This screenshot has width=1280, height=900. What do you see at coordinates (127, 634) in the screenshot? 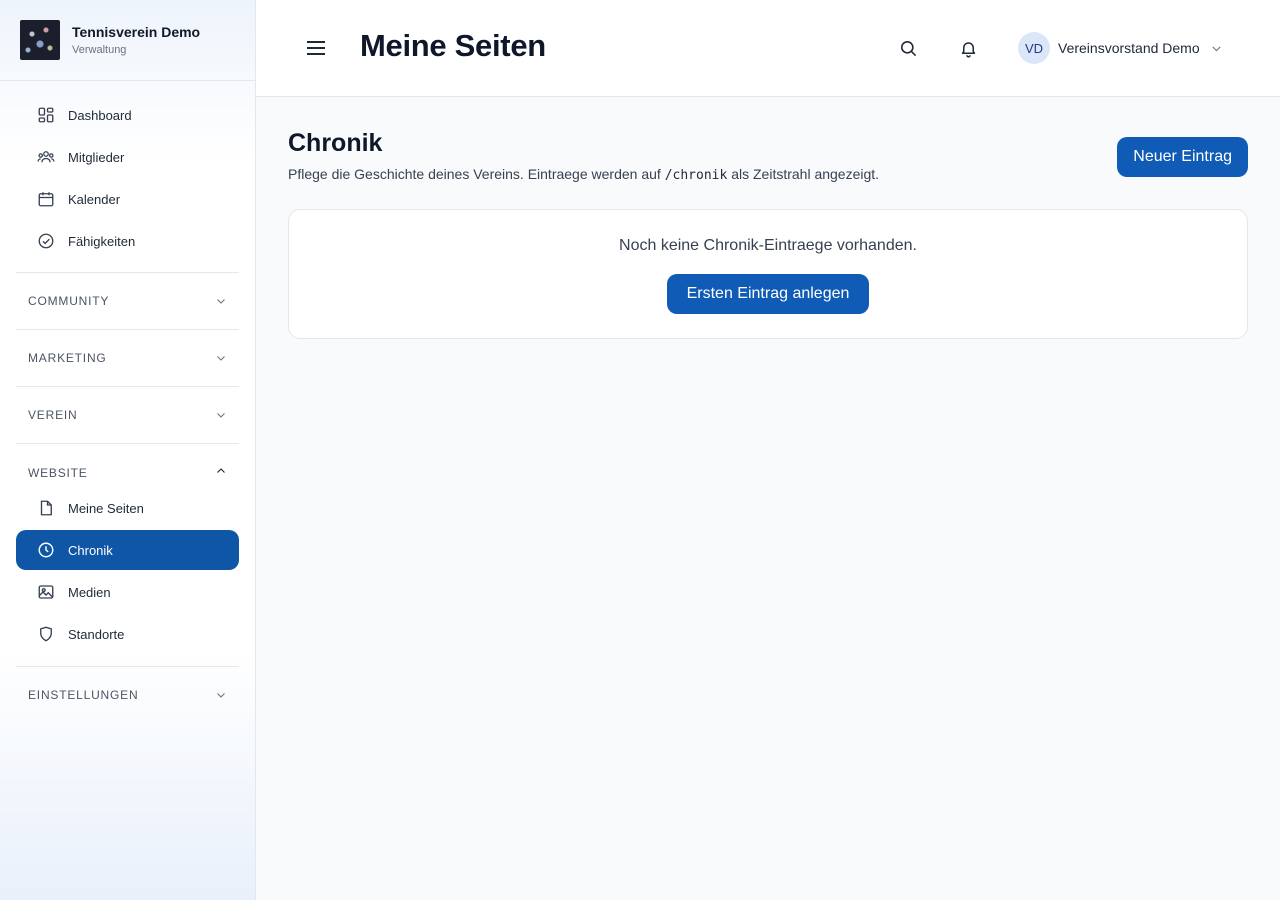
I see `sidebar-item-standorte: Standorte` at bounding box center [127, 634].